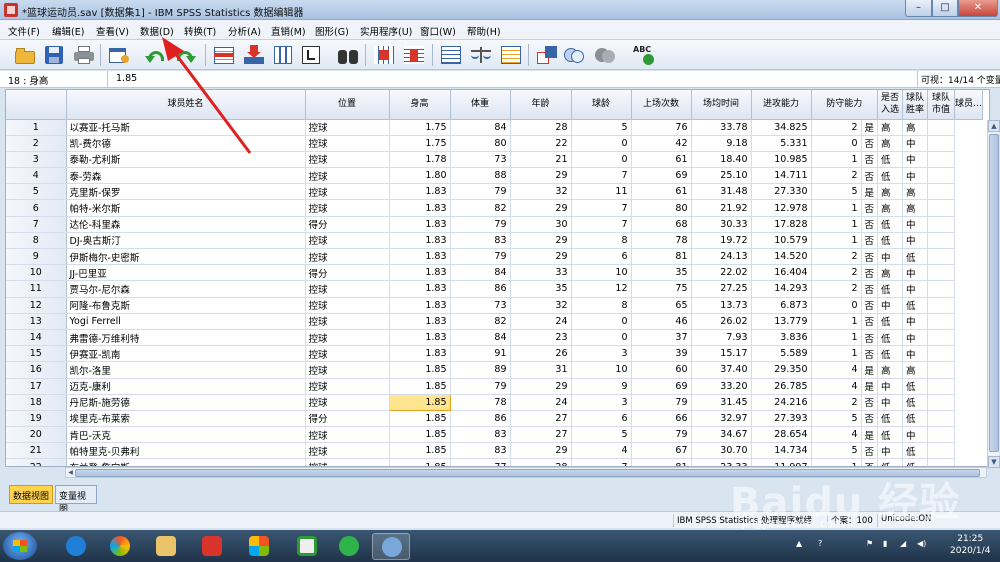  What do you see at coordinates (836, 305) in the screenshot?
I see `data-cell: 0` at bounding box center [836, 305].